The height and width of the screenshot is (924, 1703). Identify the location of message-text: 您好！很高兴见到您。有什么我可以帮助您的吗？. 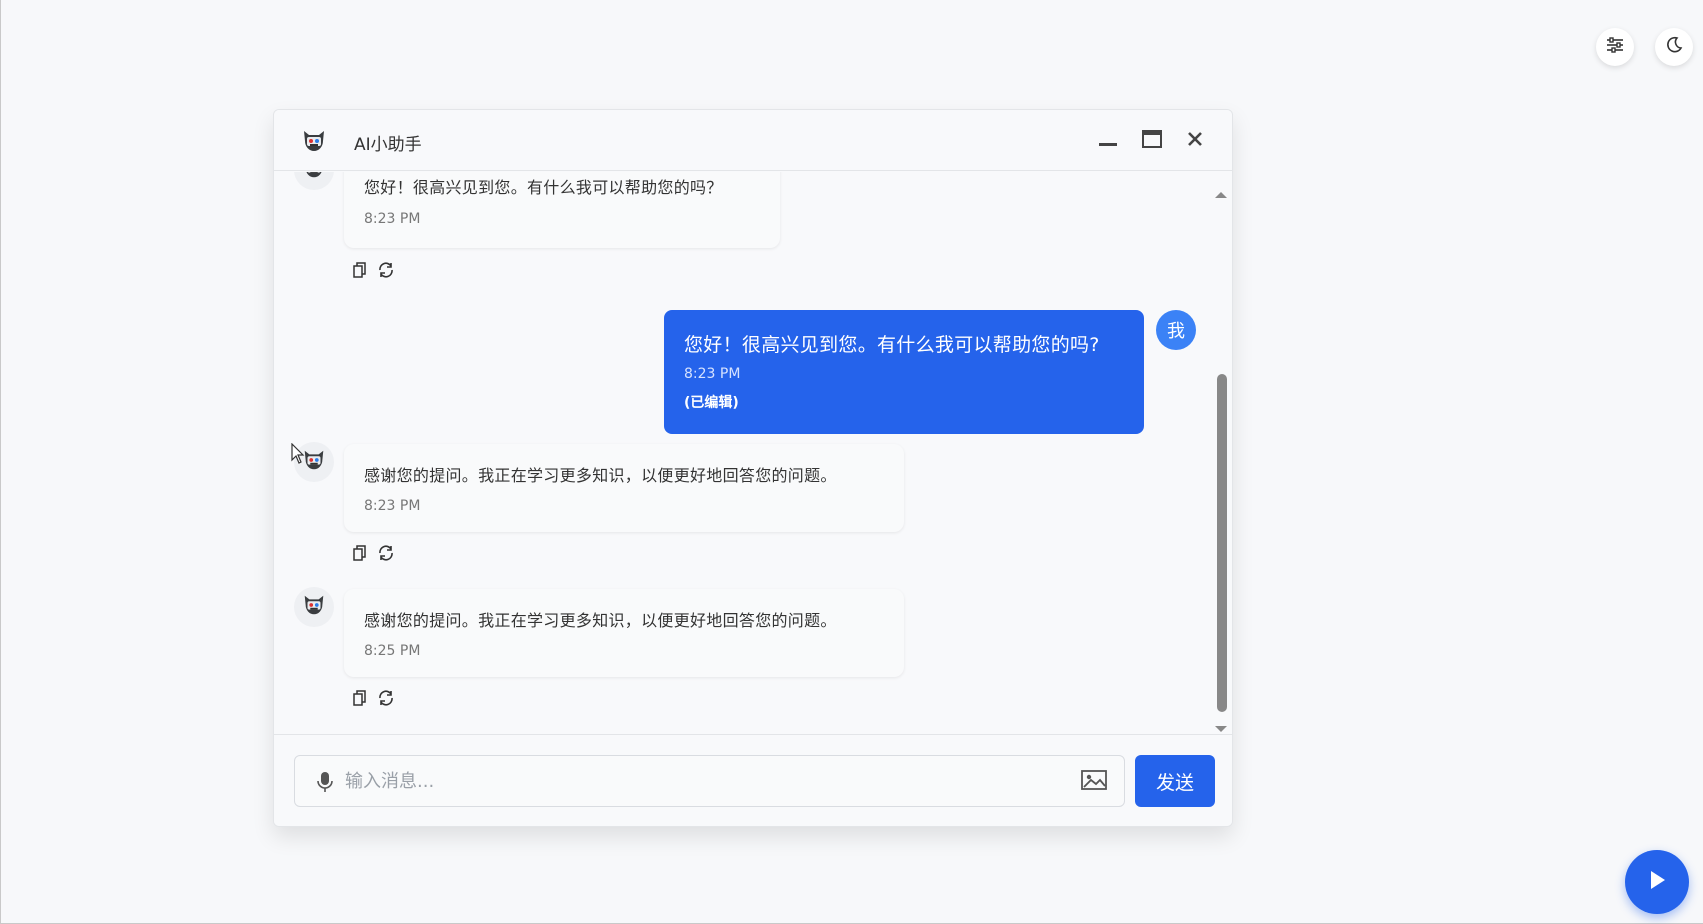
(543, 187).